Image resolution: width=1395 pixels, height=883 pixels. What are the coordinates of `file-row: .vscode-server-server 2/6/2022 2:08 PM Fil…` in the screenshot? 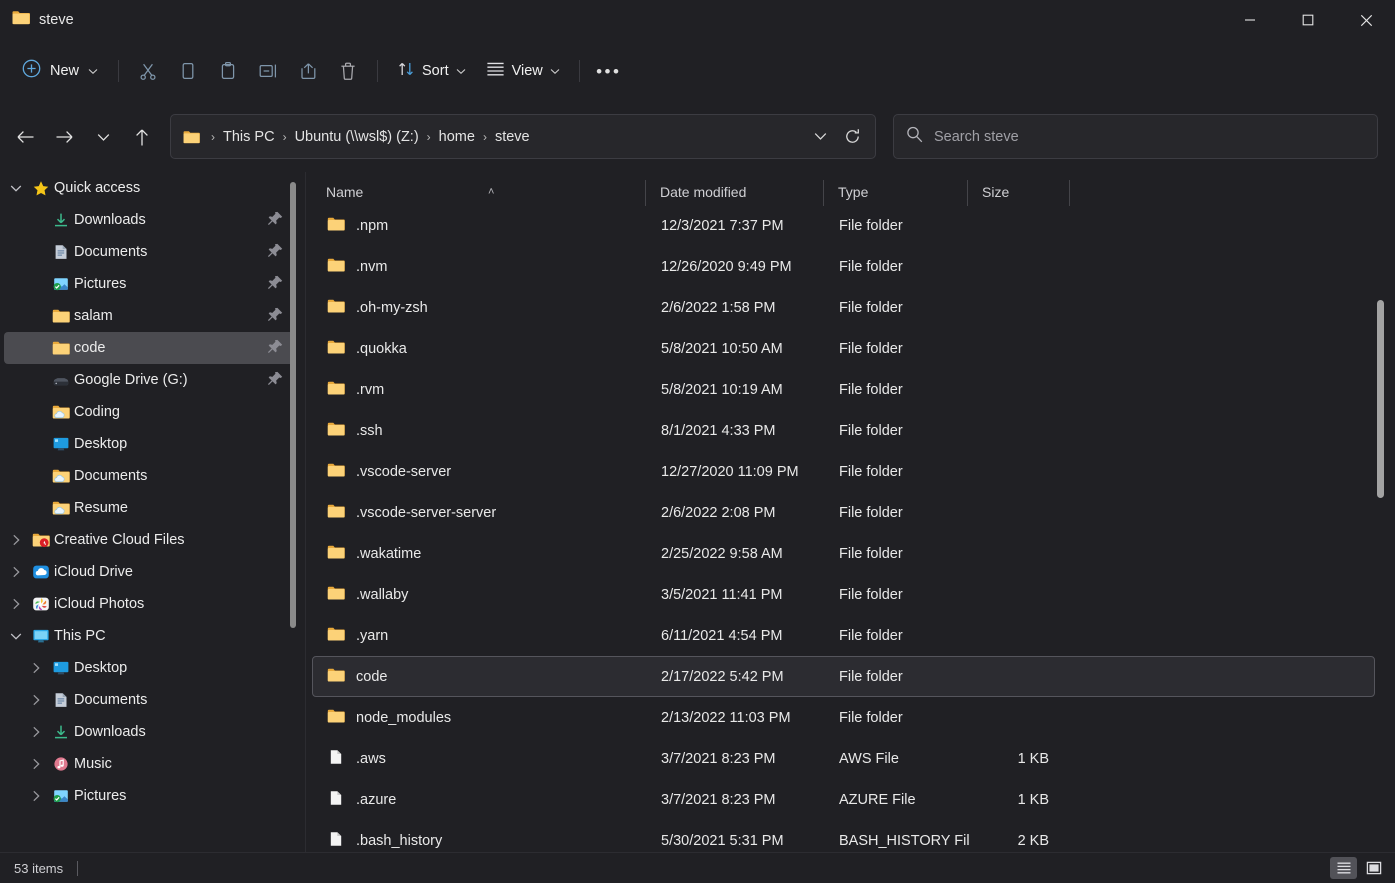 It's located at (843, 512).